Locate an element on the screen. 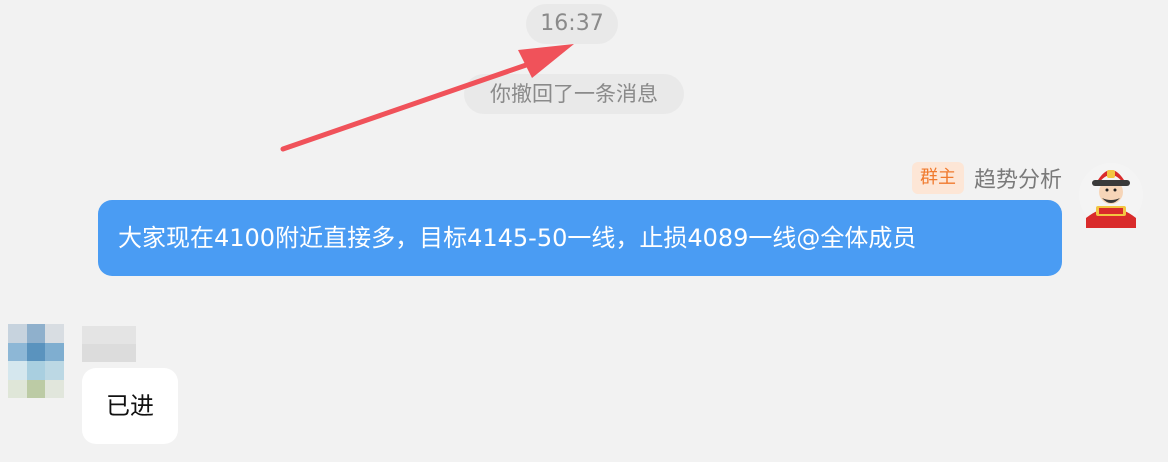 This screenshot has width=1168, height=462. sender-row: 群主 趋势分析 is located at coordinates (986, 178).